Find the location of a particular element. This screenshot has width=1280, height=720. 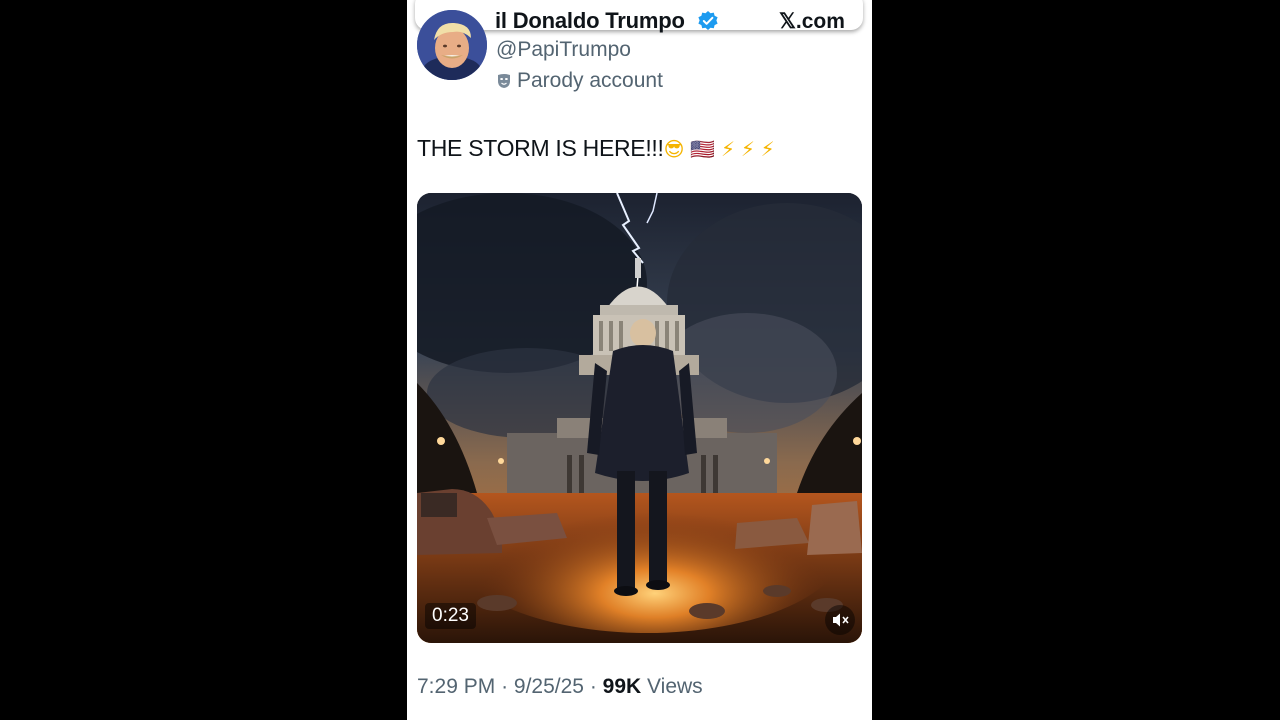

verified-badge-icon is located at coordinates (708, 20).